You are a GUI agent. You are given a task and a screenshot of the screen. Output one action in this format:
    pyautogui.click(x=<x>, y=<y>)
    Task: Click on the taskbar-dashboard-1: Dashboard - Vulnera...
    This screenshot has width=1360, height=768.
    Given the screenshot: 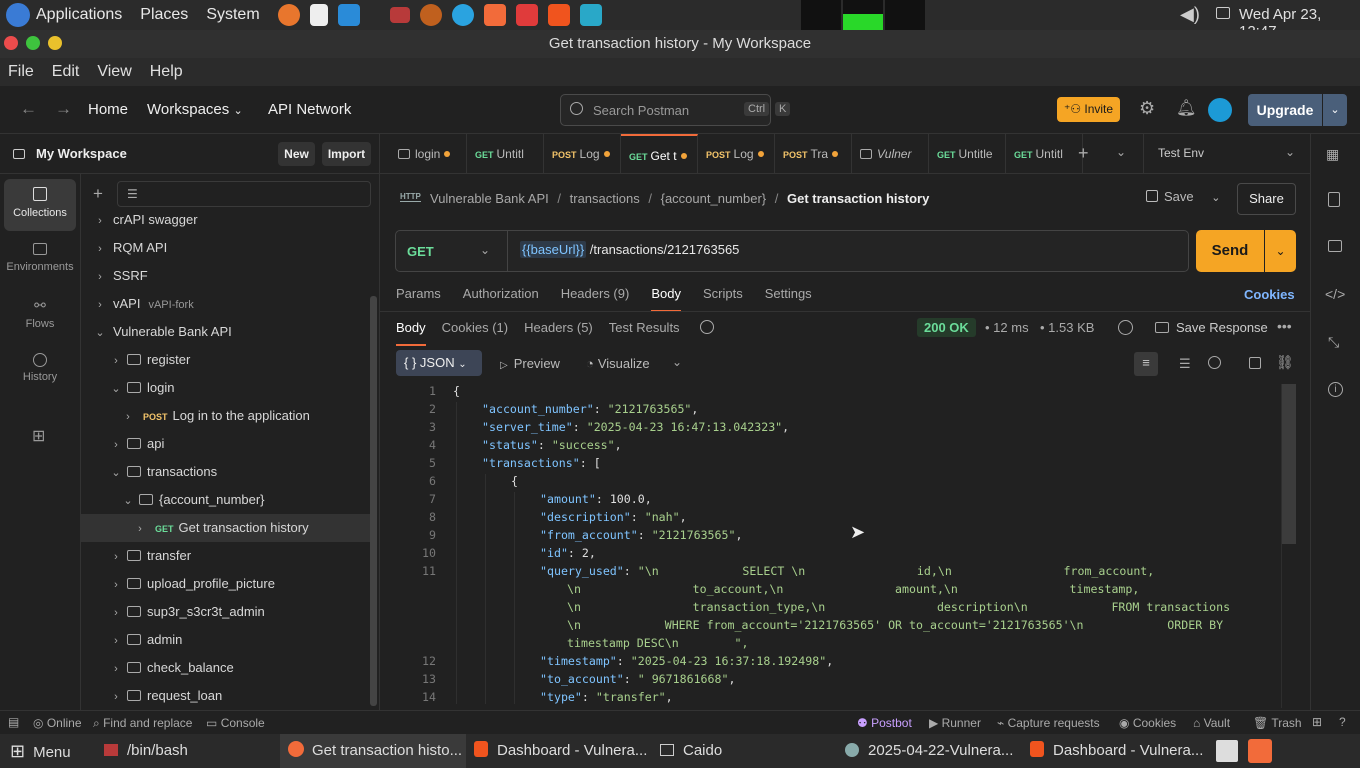 What is the action you would take?
    pyautogui.click(x=560, y=751)
    